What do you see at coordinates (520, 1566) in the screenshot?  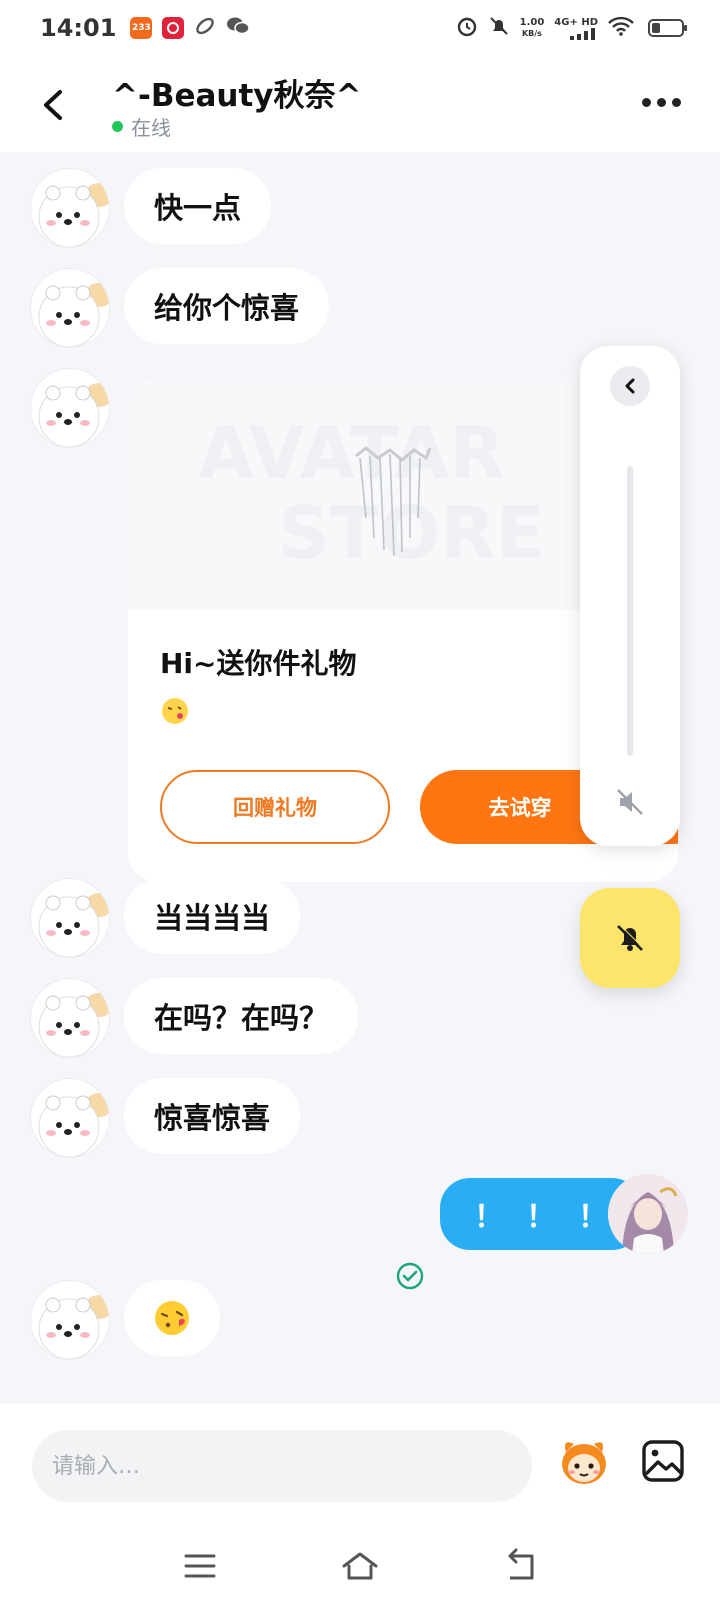 I see `back-icon` at bounding box center [520, 1566].